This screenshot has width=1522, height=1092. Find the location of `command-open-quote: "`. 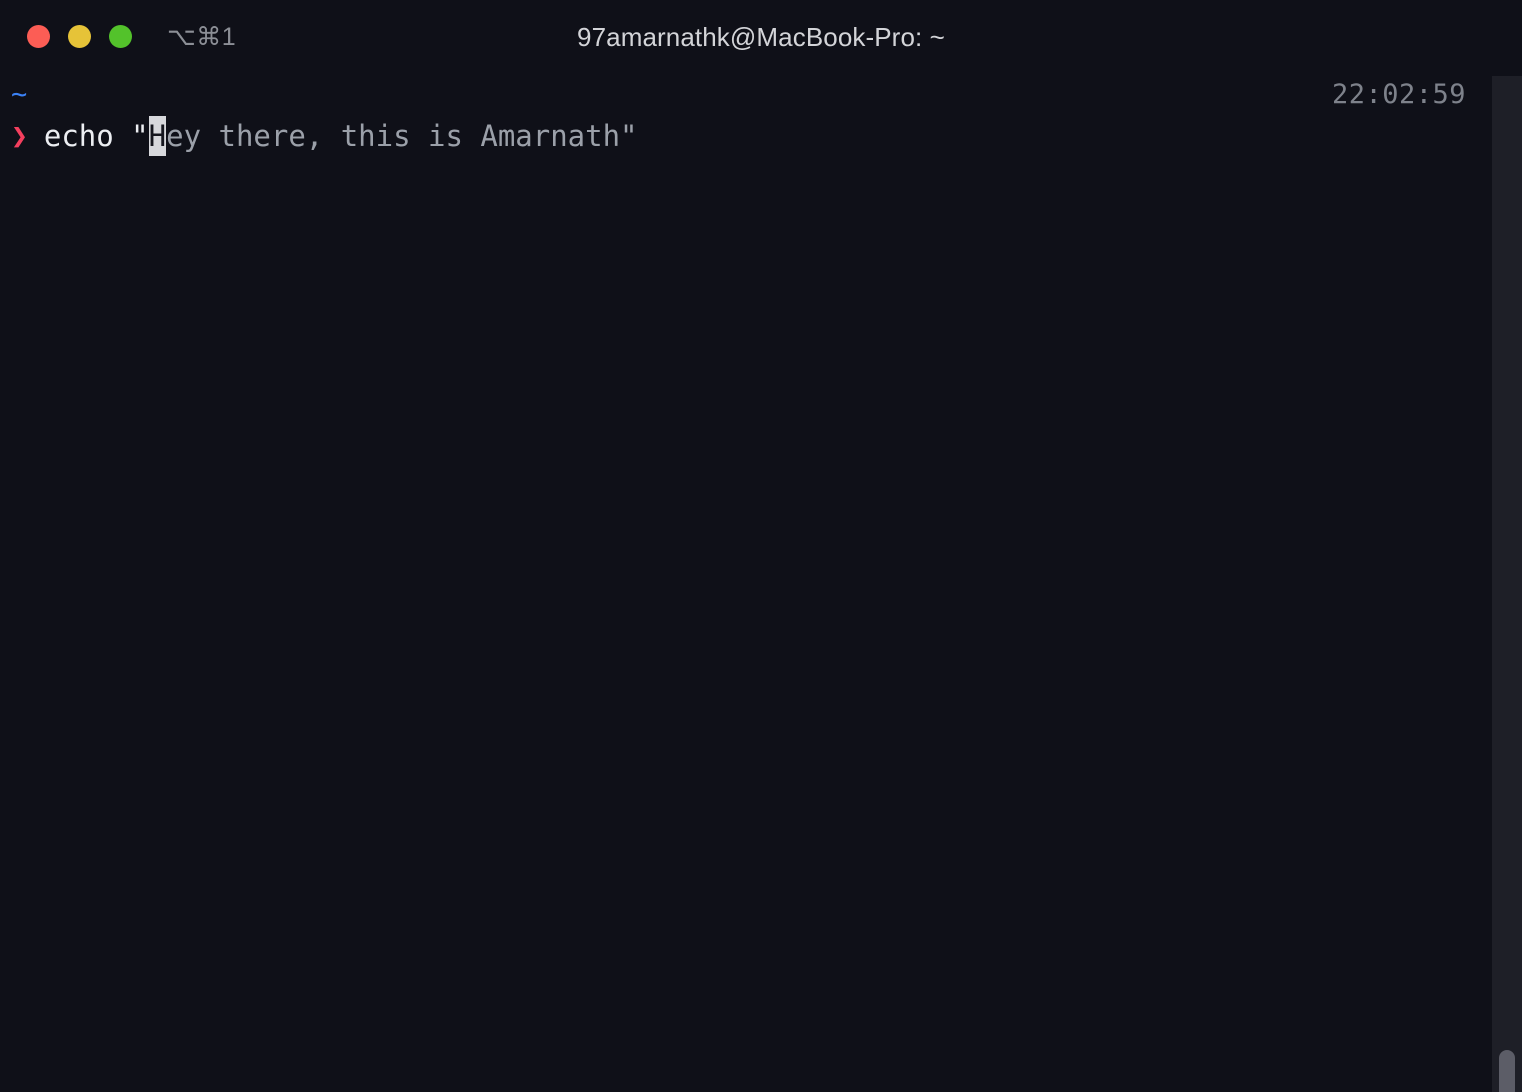

command-open-quote: " is located at coordinates (140, 136).